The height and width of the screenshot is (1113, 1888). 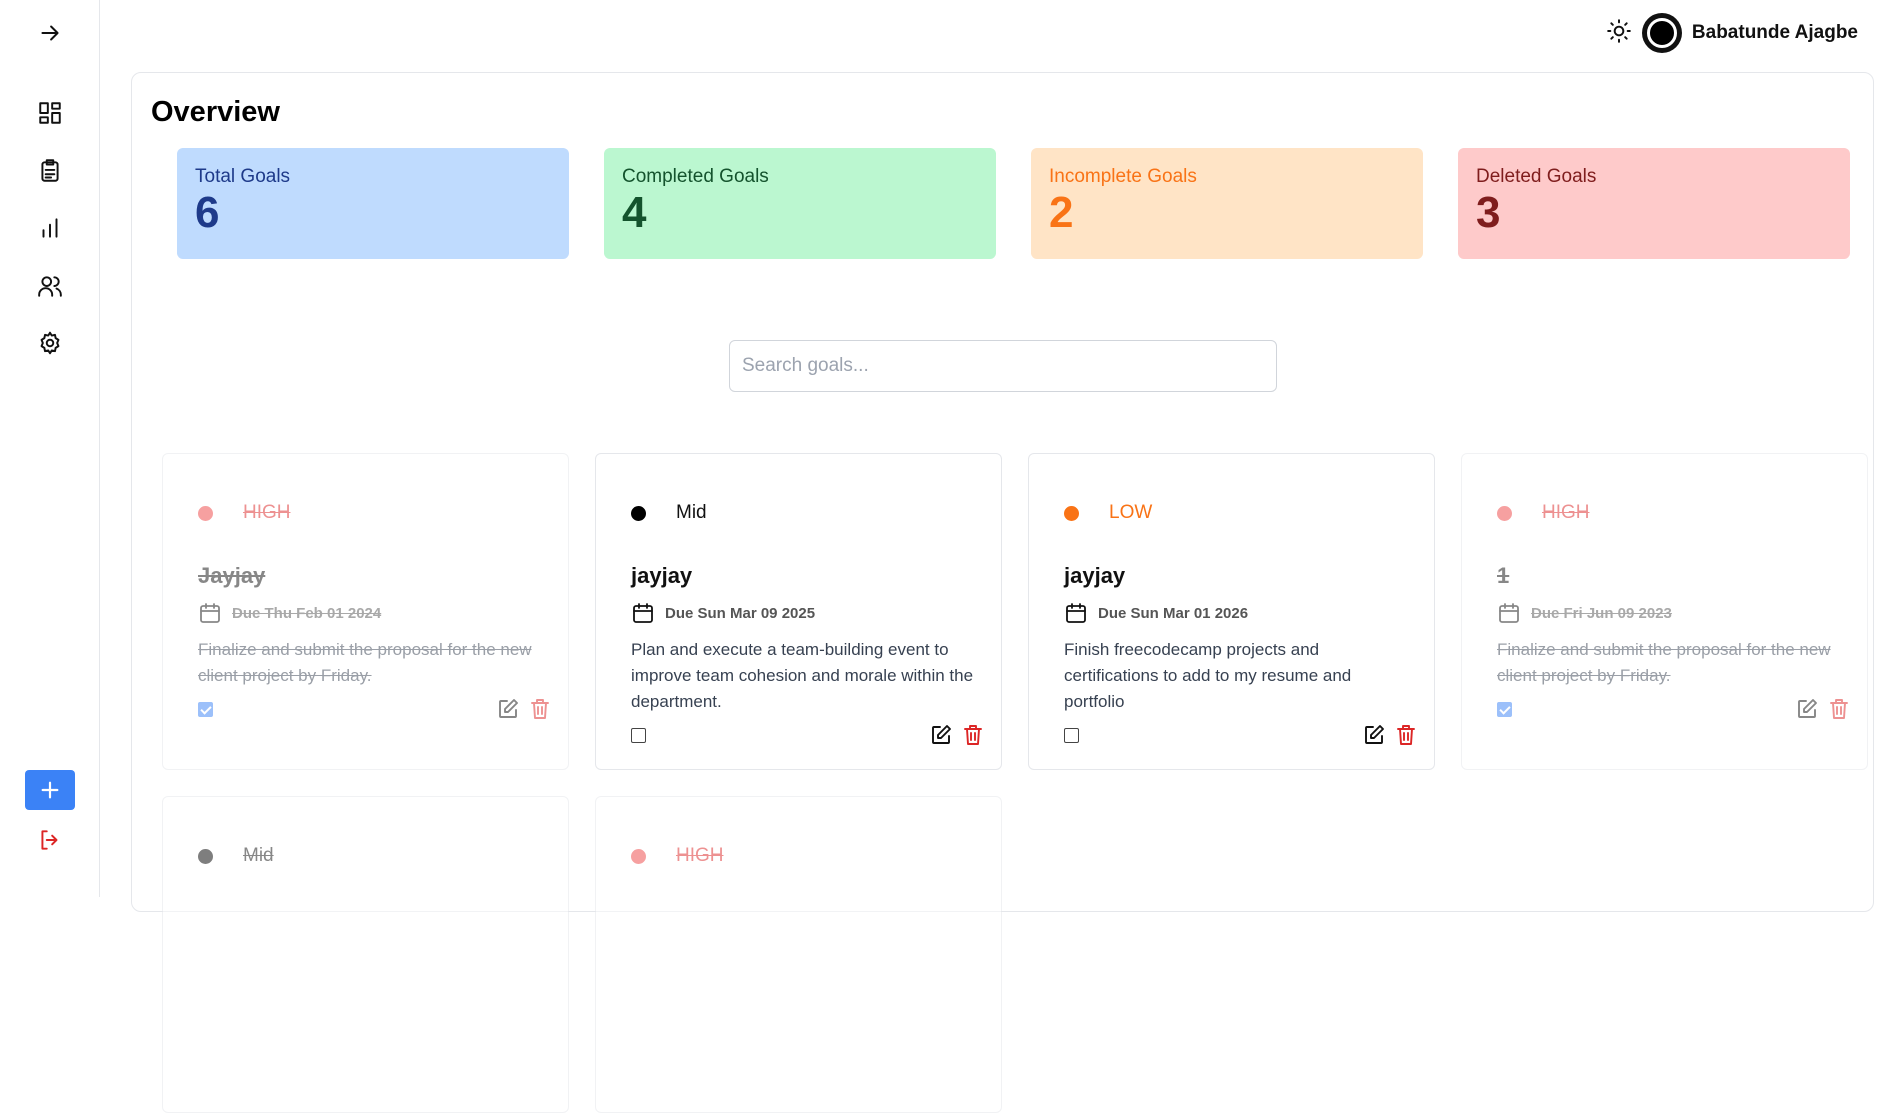 I want to click on due-text: Due Sun Mar 09 2025, so click(x=740, y=613).